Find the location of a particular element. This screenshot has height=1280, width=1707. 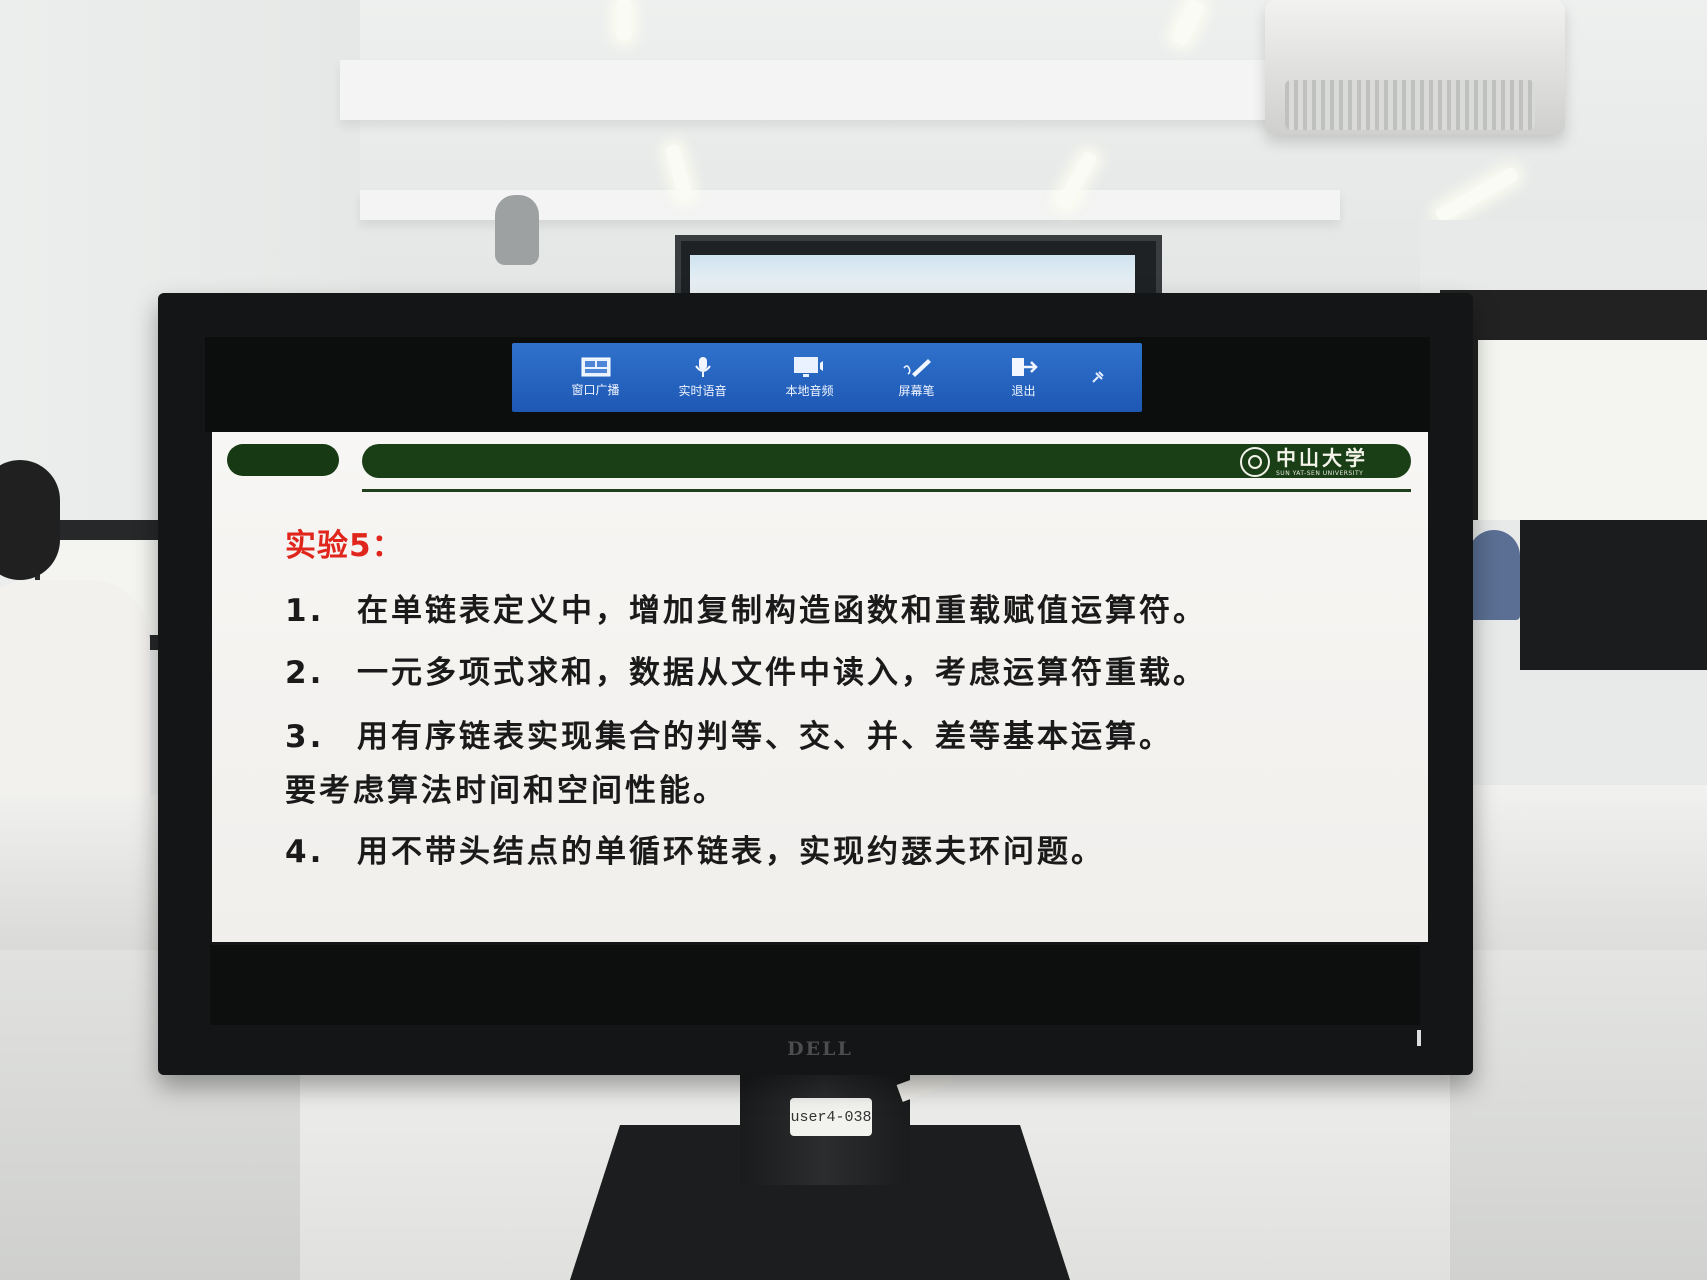

task-text: 用不带头结点的单循环链表，实现约瑟夫环问题。 is located at coordinates (731, 852).